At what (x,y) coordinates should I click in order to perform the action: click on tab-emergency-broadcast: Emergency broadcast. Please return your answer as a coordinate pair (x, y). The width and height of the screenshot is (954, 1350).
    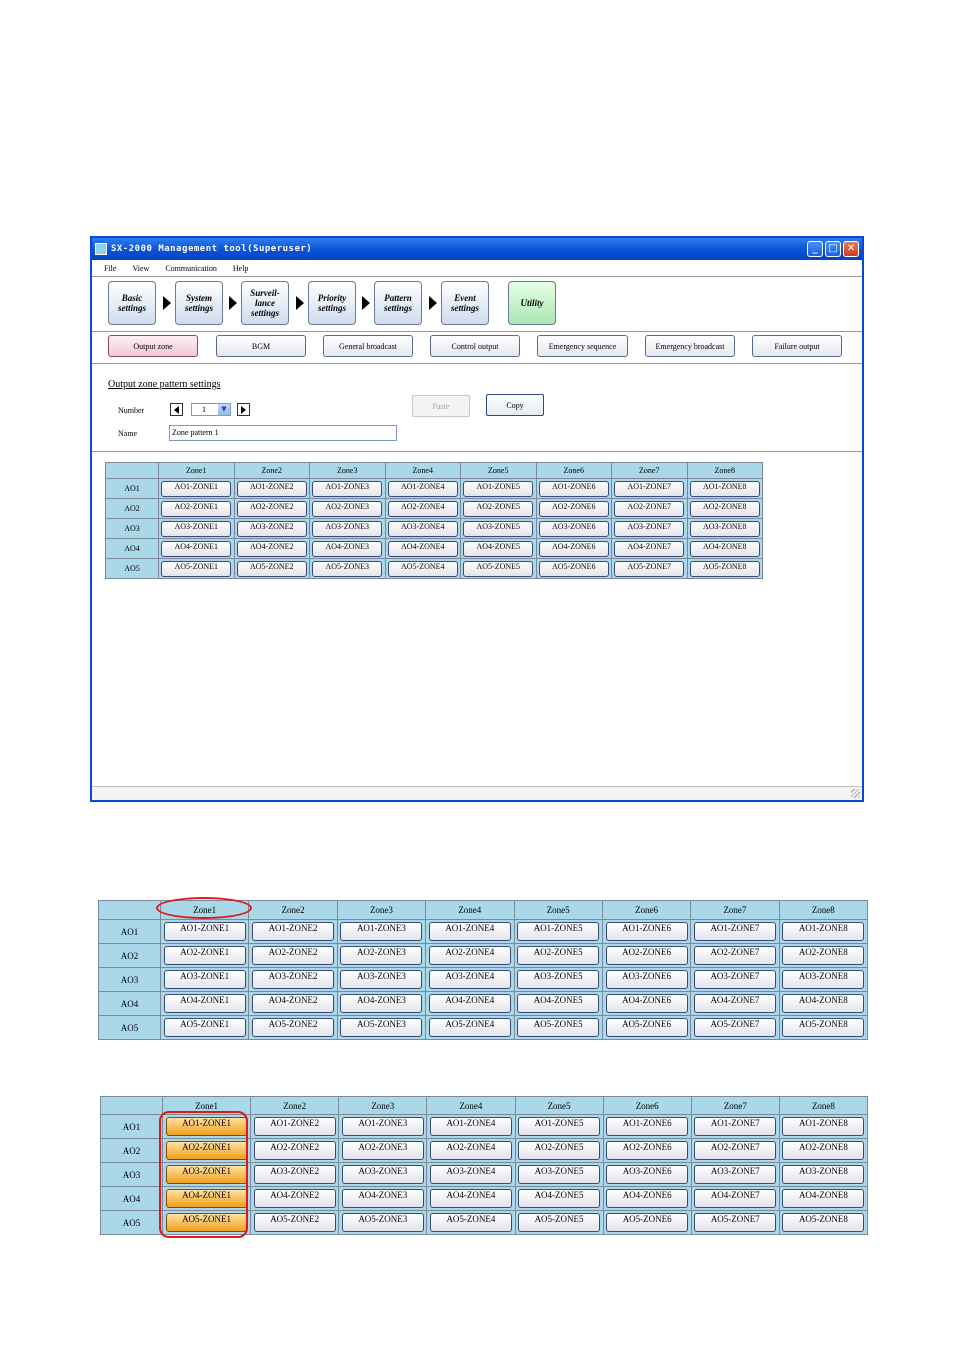
    Looking at the image, I should click on (690, 346).